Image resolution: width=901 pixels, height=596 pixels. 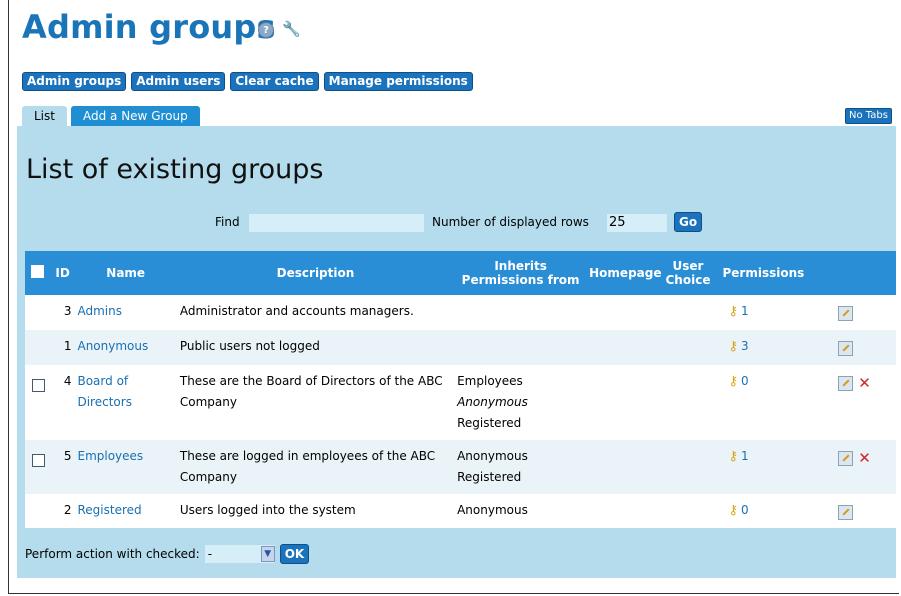 I want to click on bulk-action-value: -, so click(x=210, y=554).